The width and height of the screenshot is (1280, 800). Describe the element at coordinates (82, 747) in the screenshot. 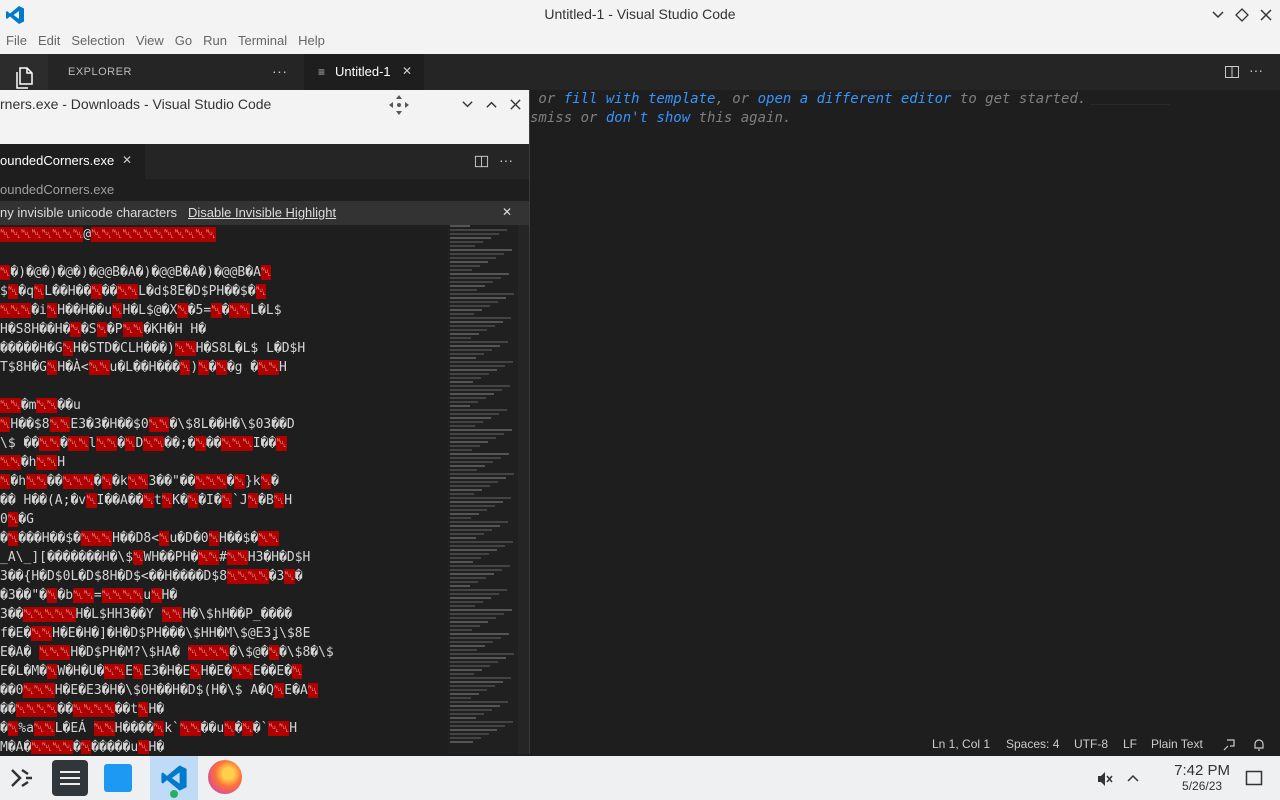

I see `code-line: M�A�␀␀␀␀�␀�����u␀H�` at that location.